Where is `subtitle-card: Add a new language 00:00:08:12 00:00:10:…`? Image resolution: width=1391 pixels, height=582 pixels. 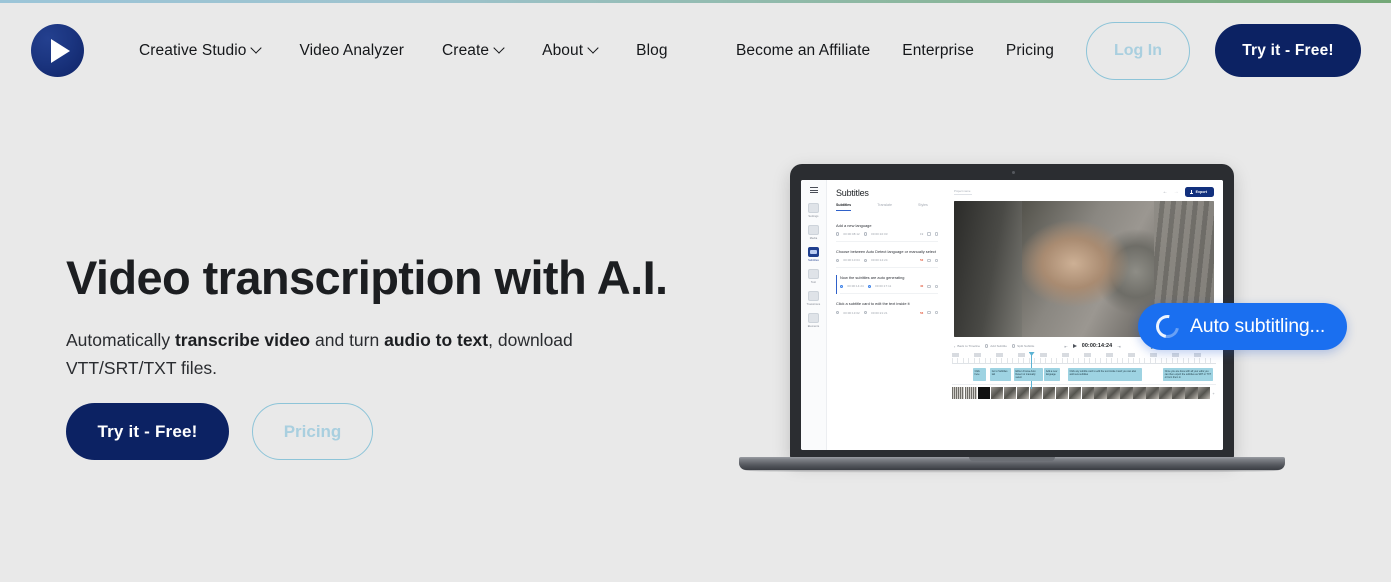
subtitle-card: Add a new language 00:00:08:12 00:00:10:… is located at coordinates (887, 233).